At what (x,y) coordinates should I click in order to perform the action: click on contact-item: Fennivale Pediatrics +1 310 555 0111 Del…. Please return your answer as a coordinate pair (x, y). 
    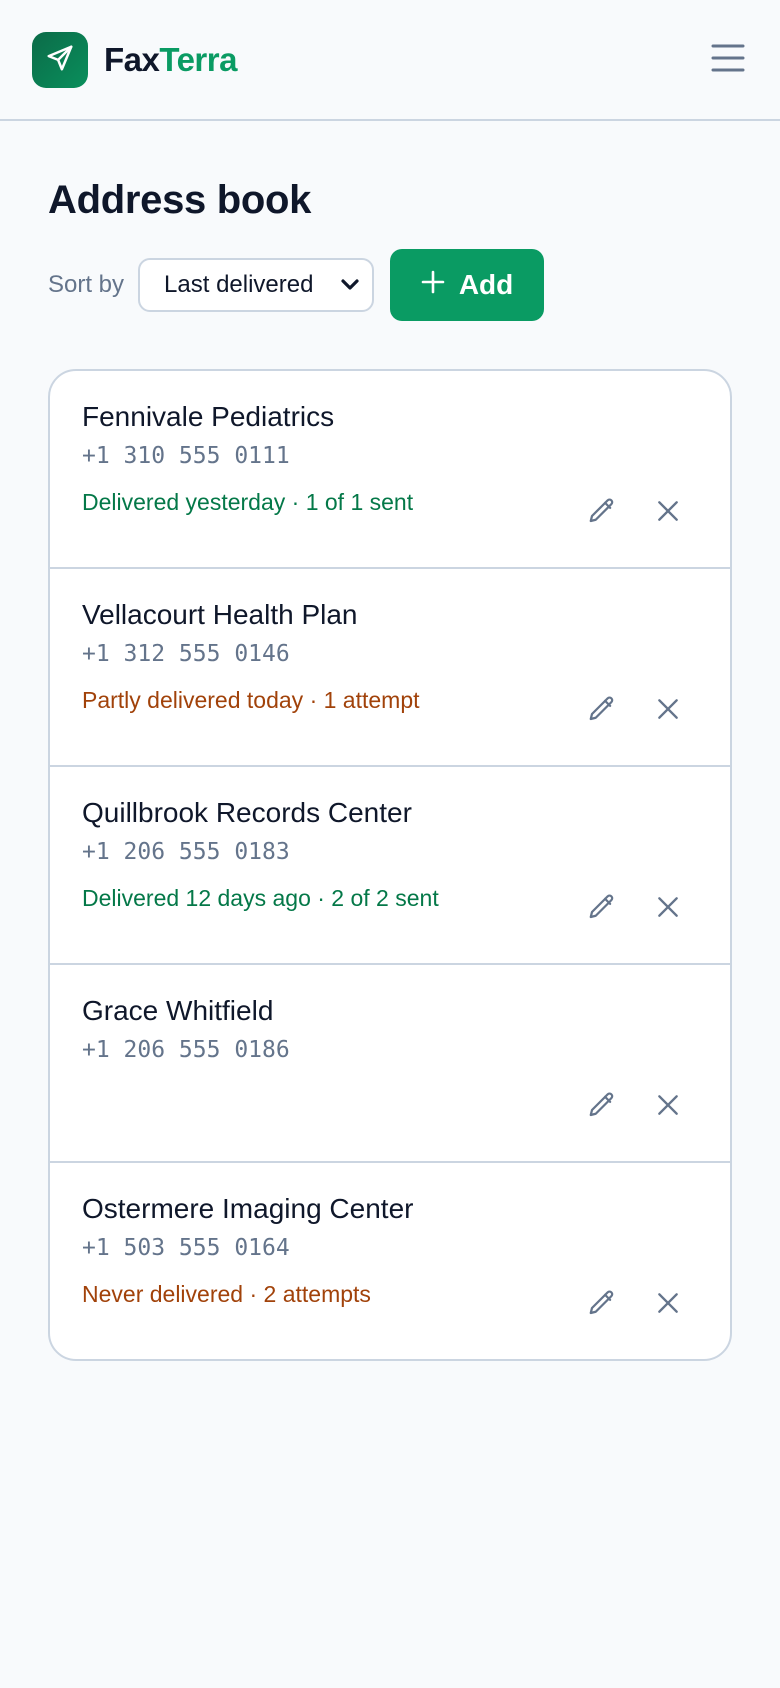
    Looking at the image, I should click on (390, 470).